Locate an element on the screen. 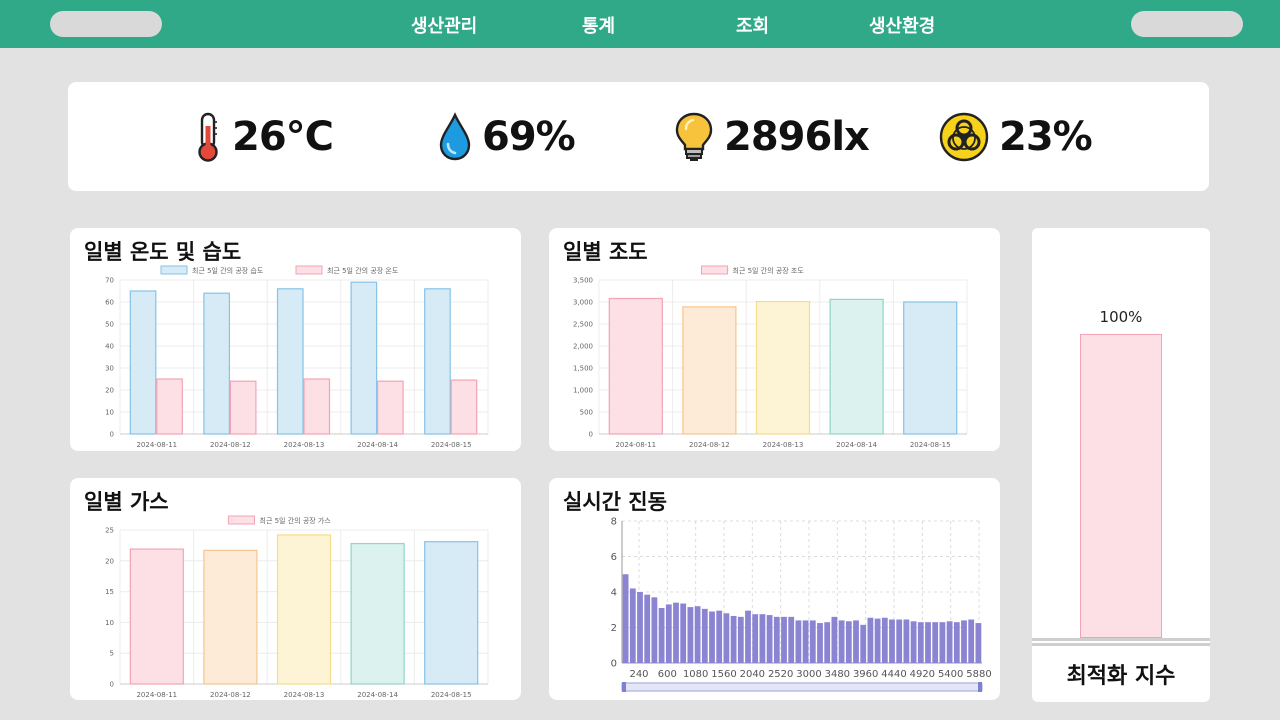 The height and width of the screenshot is (720, 1280). temp-humidity-chart-title: 일별 온도 및 습도 is located at coordinates (163, 252).